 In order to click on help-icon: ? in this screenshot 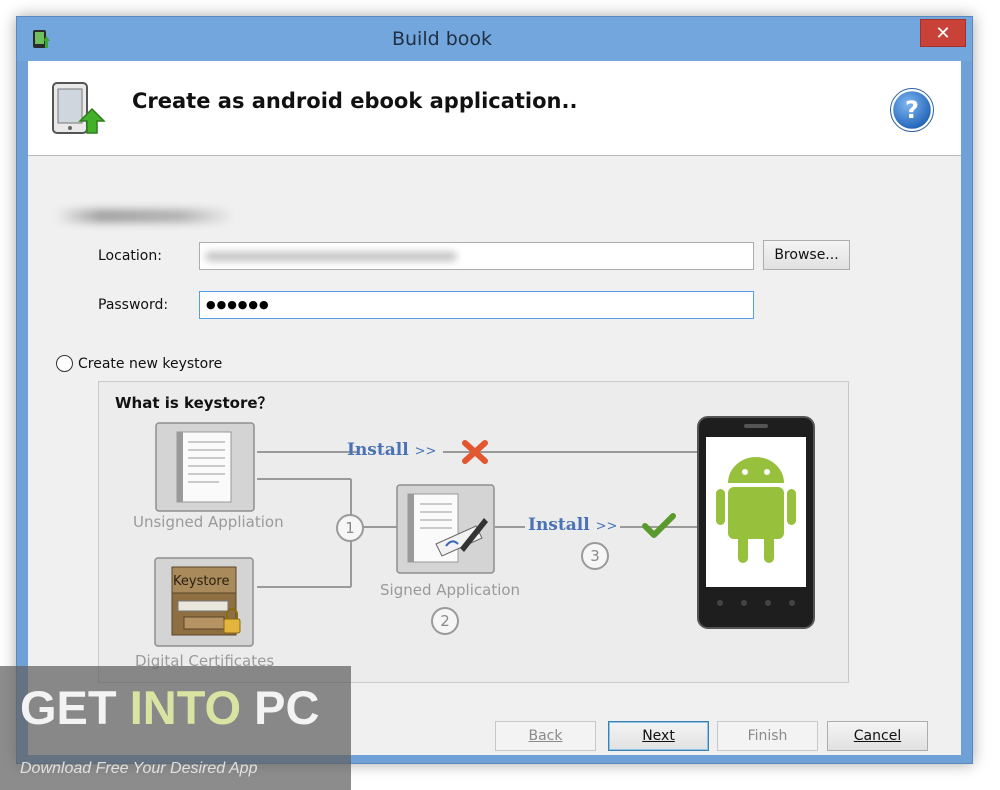, I will do `click(912, 110)`.